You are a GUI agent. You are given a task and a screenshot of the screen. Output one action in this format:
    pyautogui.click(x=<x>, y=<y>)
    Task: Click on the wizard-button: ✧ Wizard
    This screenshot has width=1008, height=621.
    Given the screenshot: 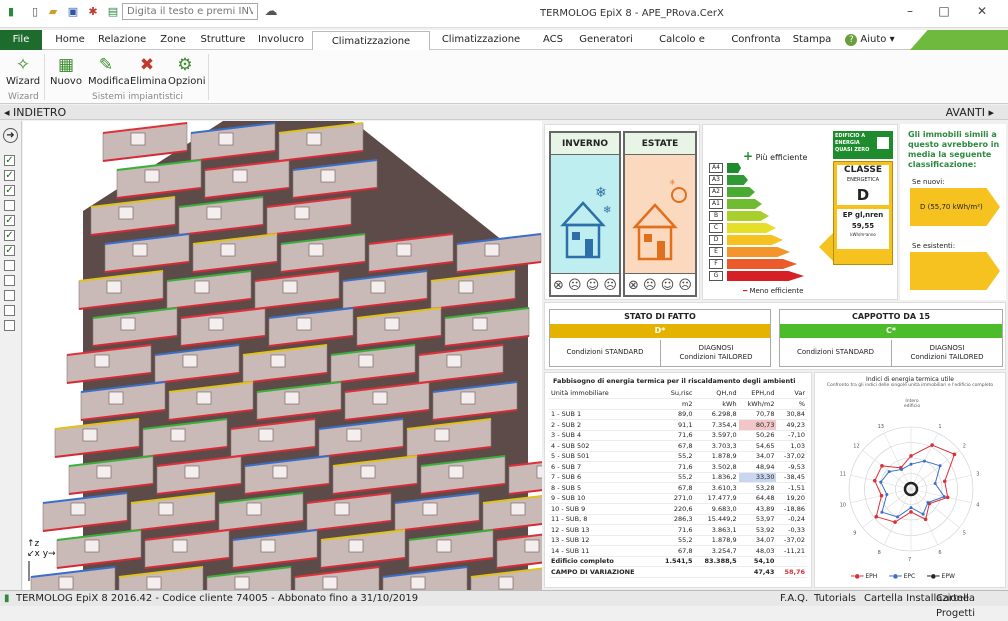 What is the action you would take?
    pyautogui.click(x=23, y=70)
    